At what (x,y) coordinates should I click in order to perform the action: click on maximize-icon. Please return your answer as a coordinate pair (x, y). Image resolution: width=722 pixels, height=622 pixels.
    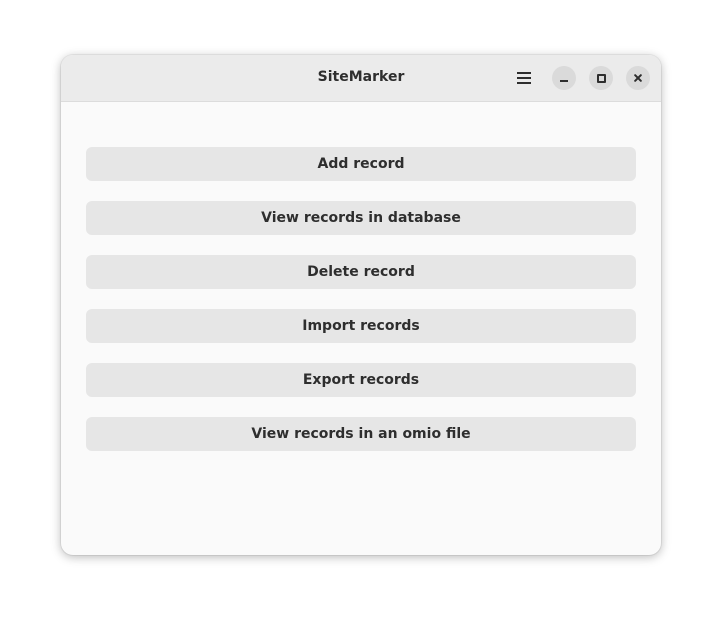
    Looking at the image, I should click on (601, 78).